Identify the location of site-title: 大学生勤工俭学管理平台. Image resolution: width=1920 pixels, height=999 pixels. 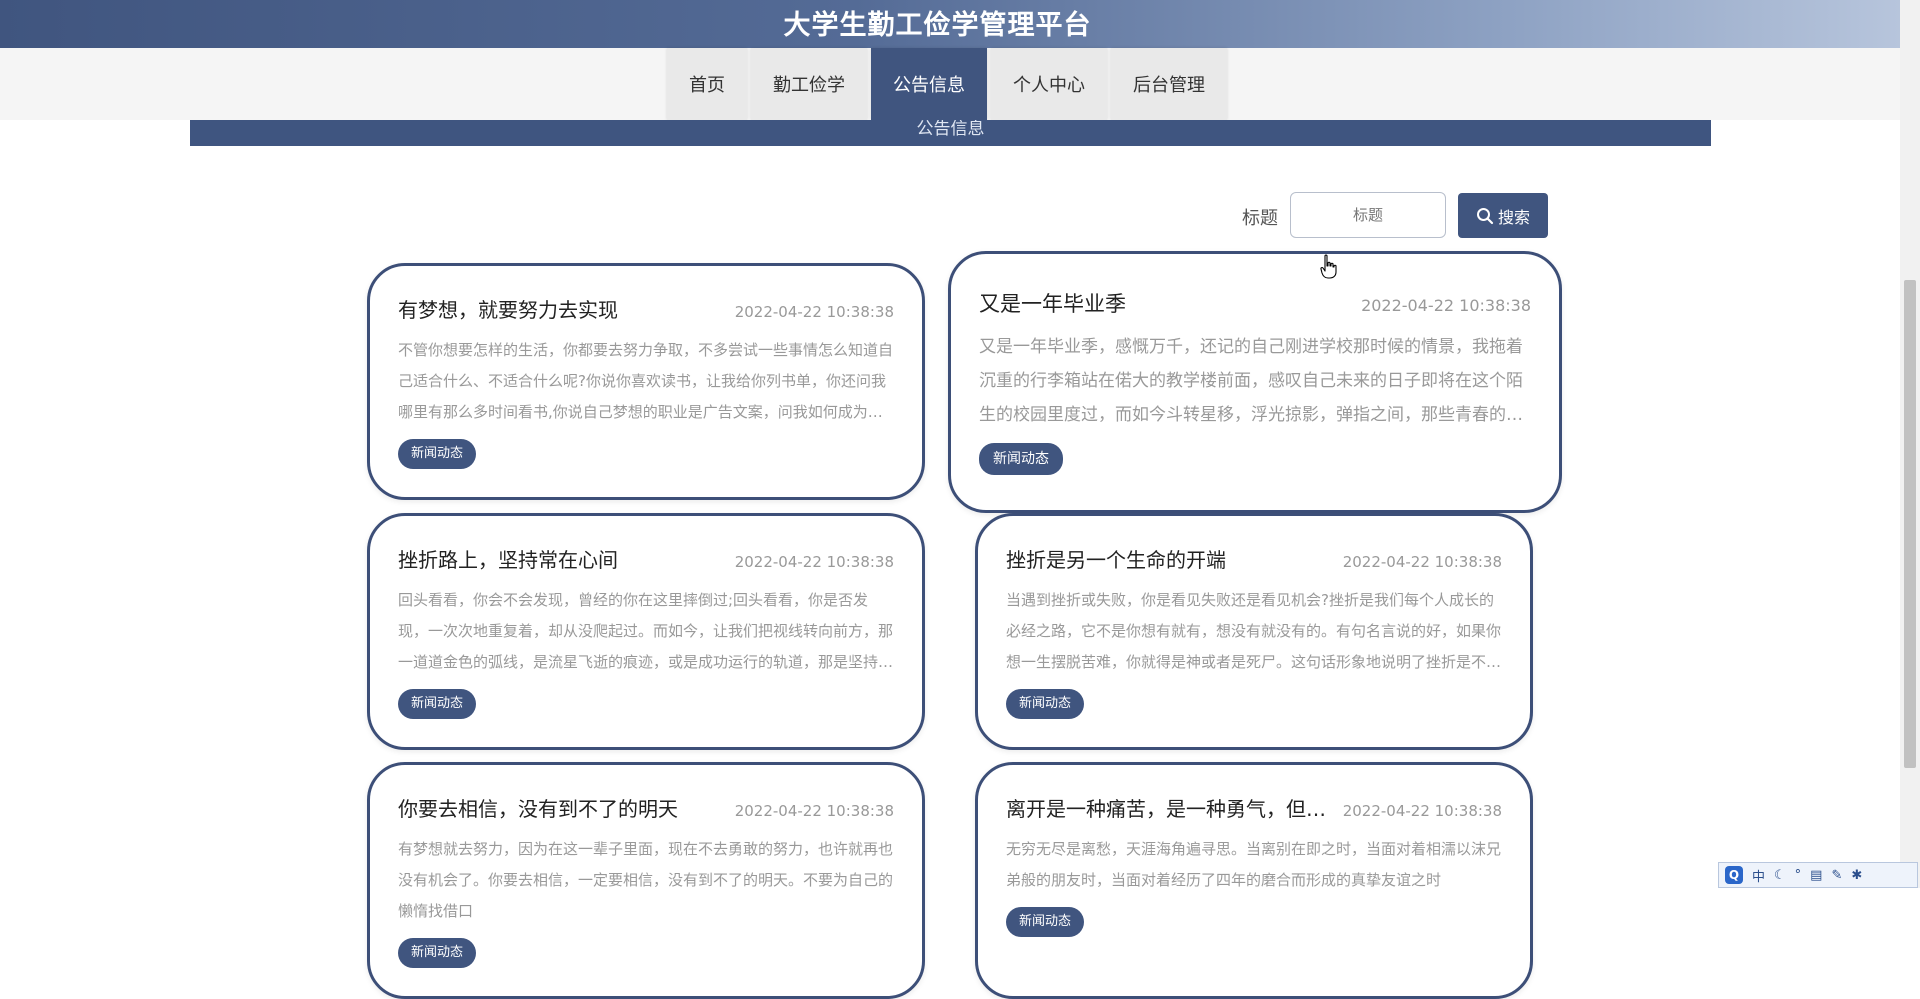
(937, 25).